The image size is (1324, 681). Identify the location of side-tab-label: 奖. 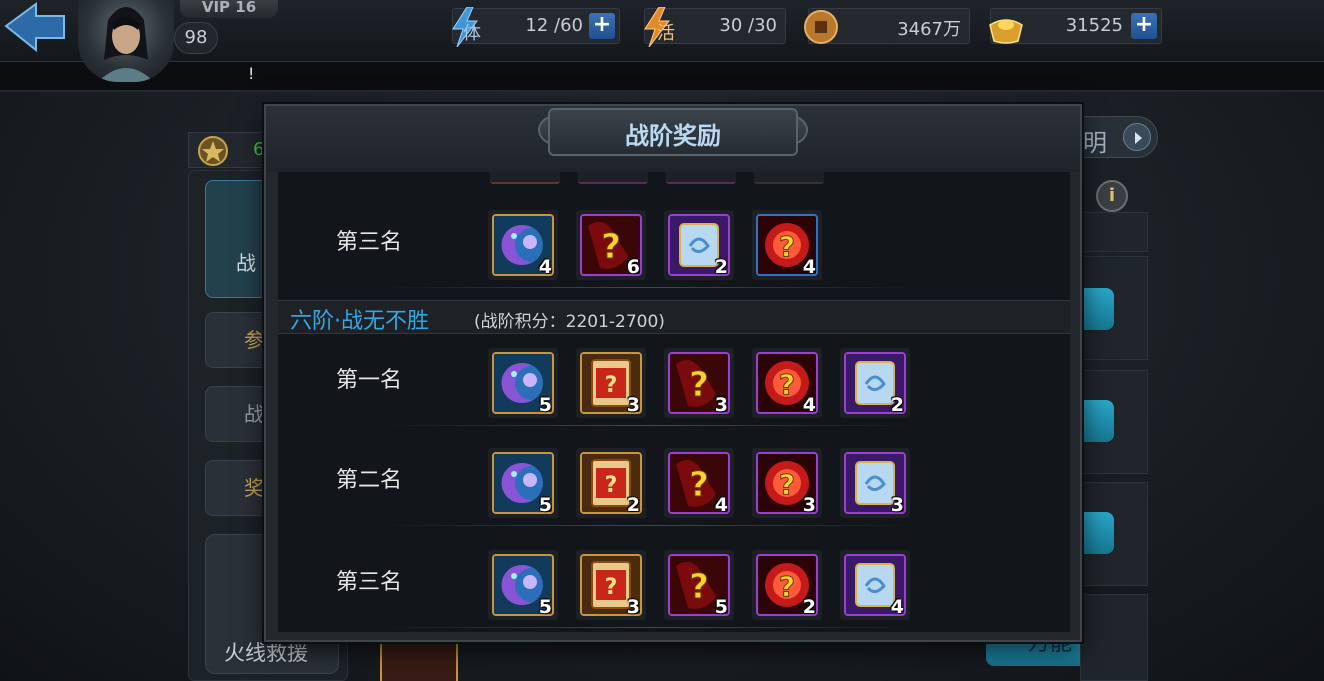
(254, 488).